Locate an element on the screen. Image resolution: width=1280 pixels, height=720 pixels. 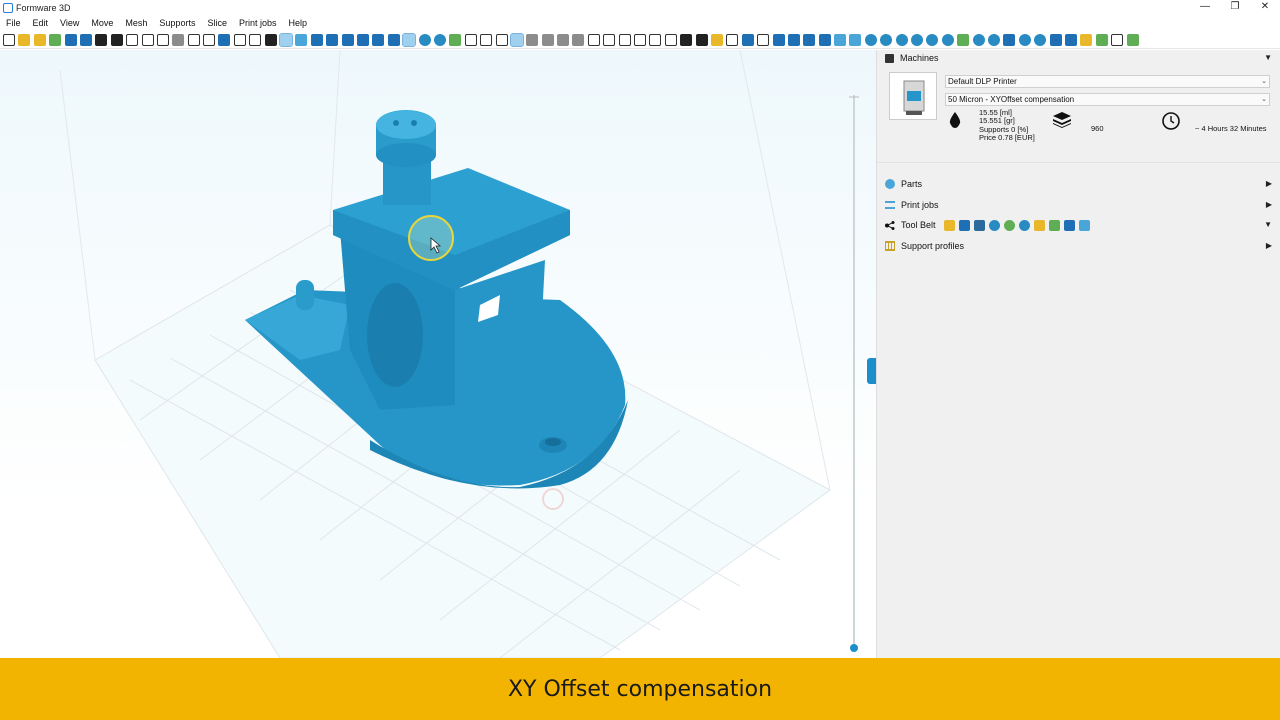
menu-print-jobs: Print jobs is located at coordinates (258, 23).